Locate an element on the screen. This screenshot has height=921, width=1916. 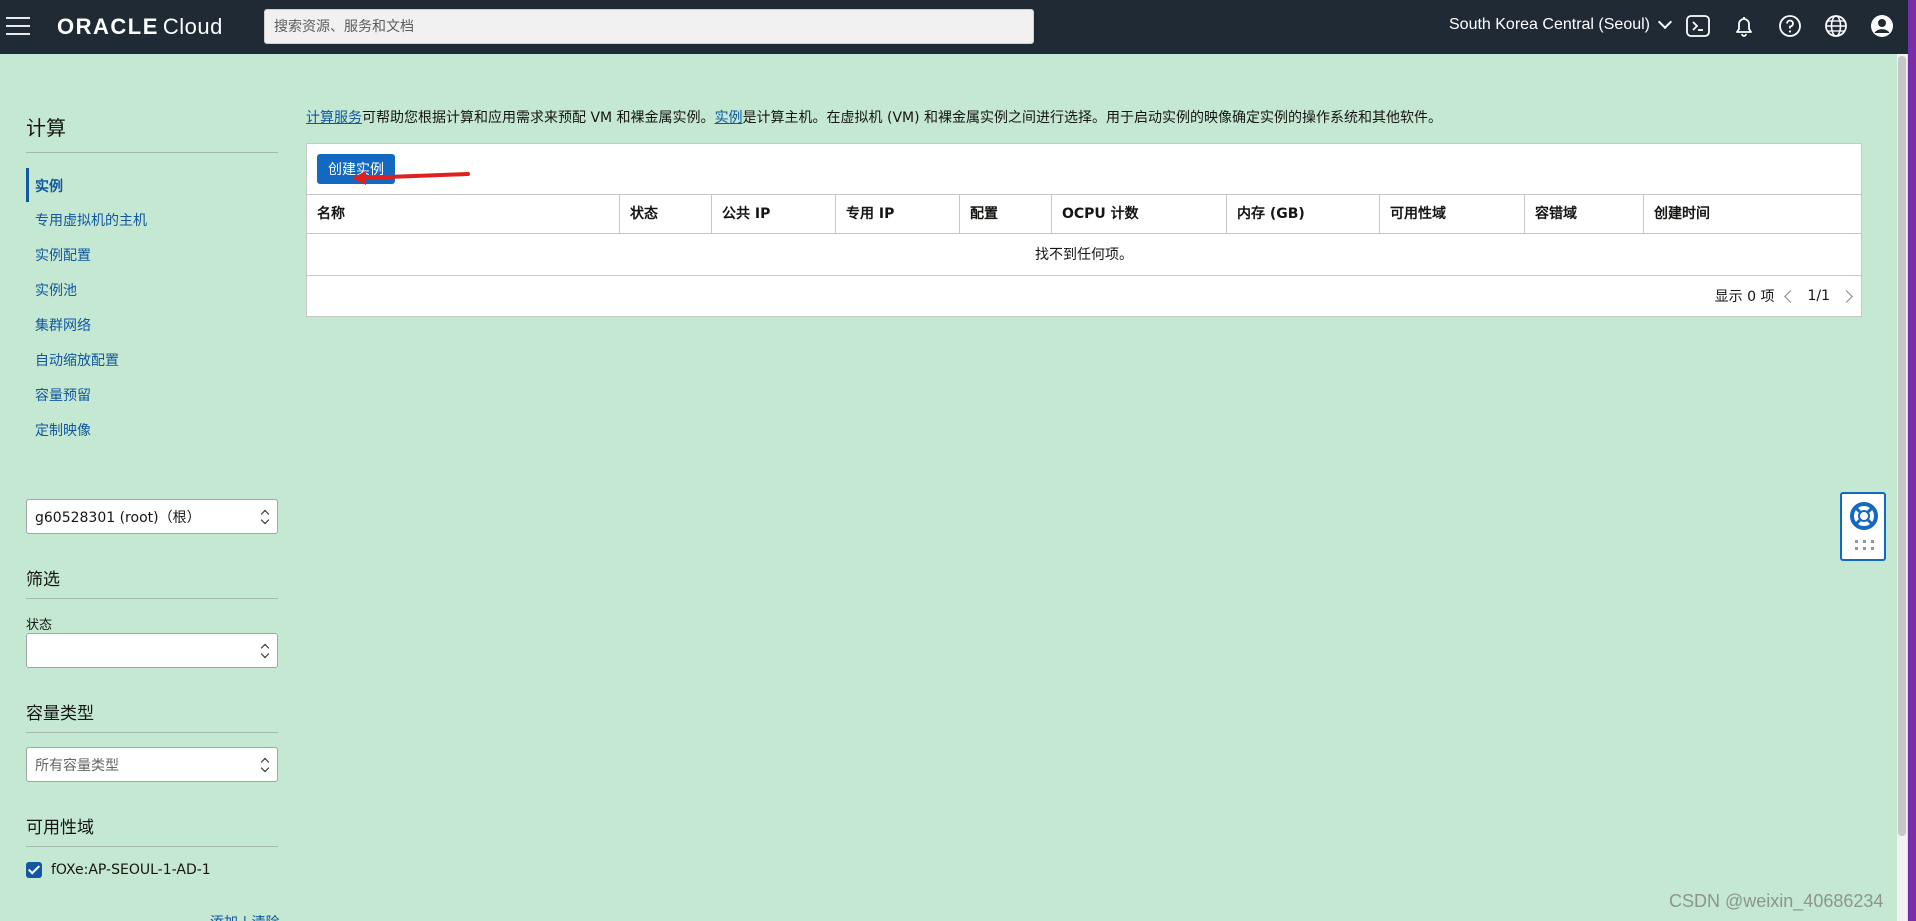
availability-domain-label: fOXe:AP-SEOUL-1-AD-1 is located at coordinates (131, 870).